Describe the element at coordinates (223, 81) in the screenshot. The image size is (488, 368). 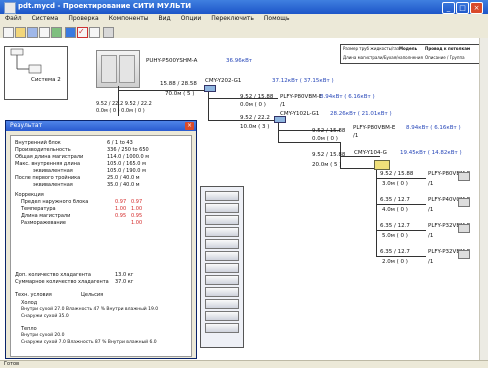
I see `joint1-model: CMY-Y202-G1` at that location.